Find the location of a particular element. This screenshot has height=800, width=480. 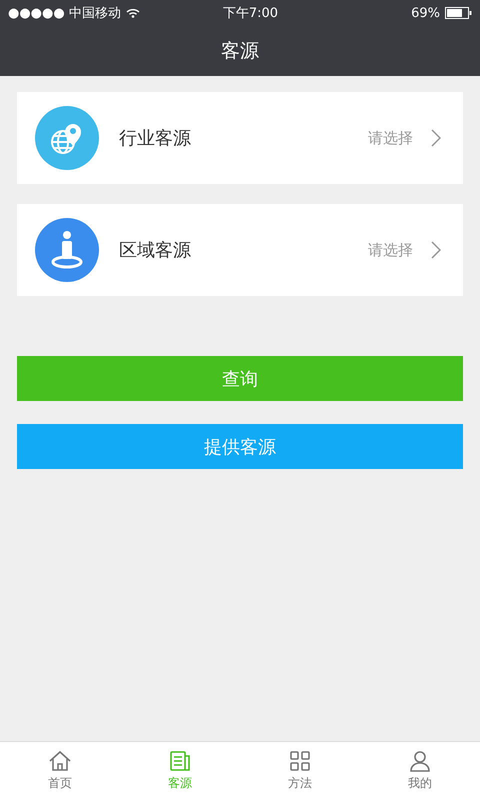

option-row: 区域客源 请选择 is located at coordinates (240, 250).